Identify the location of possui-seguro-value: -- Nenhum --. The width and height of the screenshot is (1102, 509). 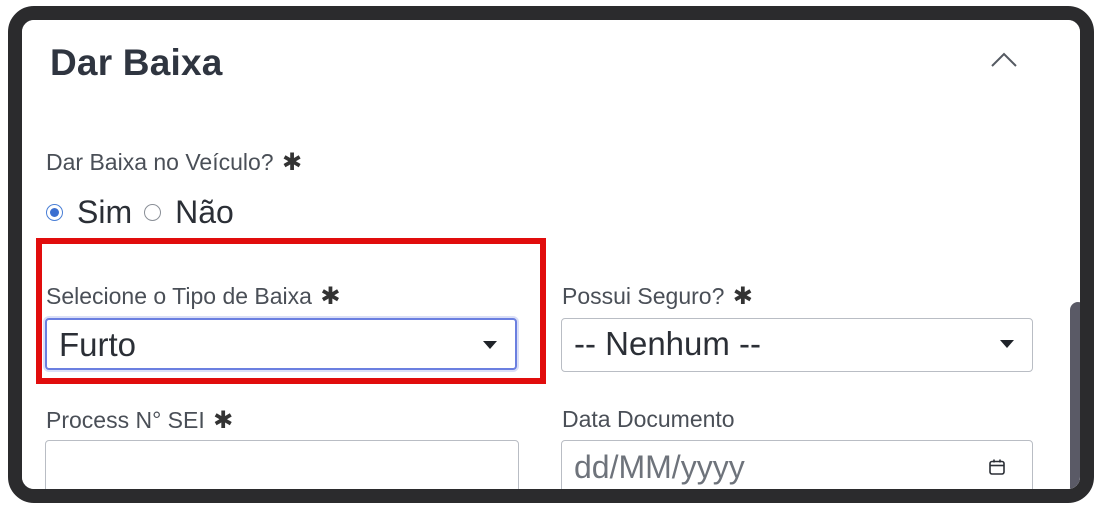
(668, 343).